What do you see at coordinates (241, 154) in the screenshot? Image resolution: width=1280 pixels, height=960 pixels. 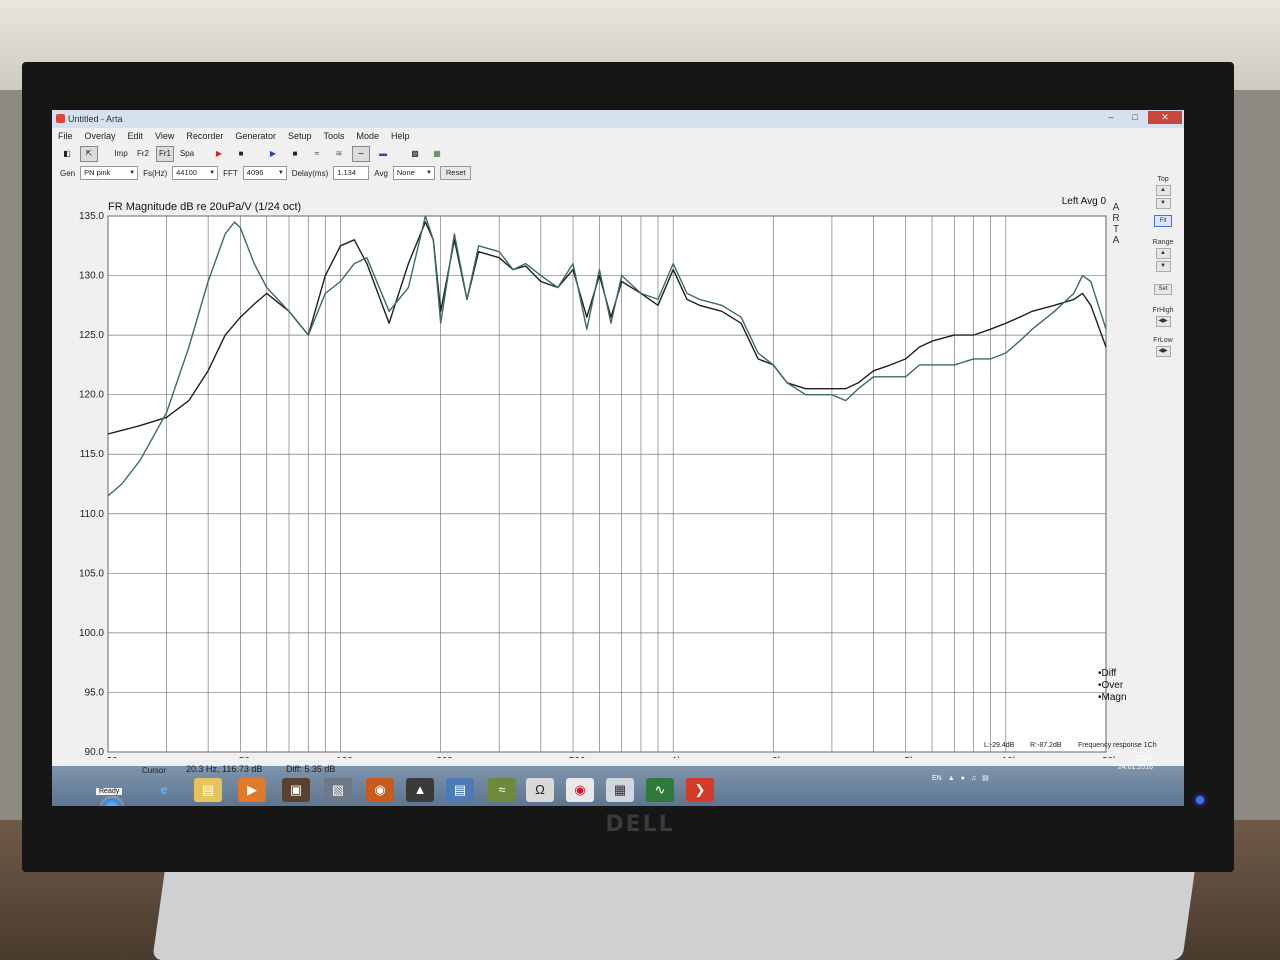 I see `stop-icon: ■` at bounding box center [241, 154].